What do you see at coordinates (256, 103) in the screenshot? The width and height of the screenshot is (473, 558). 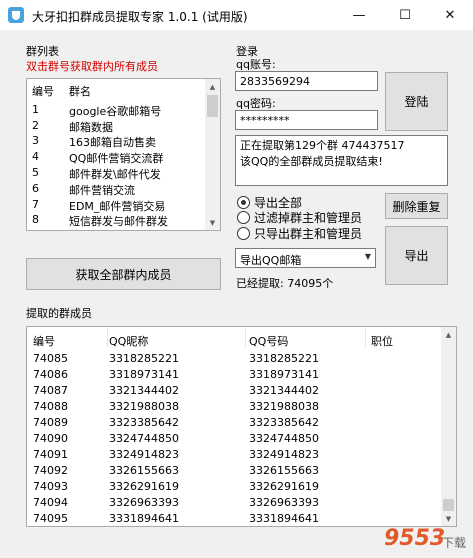 I see `password-label: qq密码:` at bounding box center [256, 103].